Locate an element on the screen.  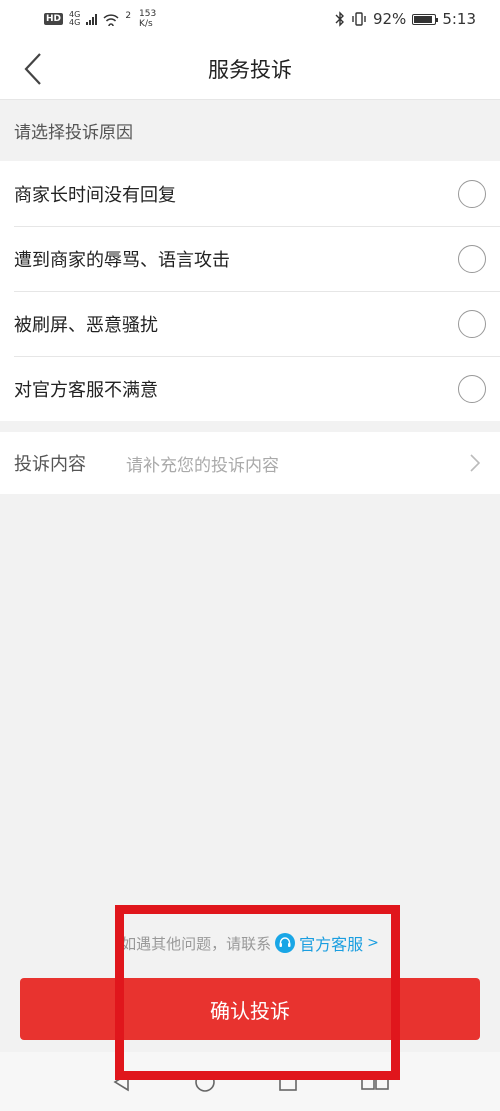
contact-line: 如遇其他问题，请联系 官方客服 > is located at coordinates (250, 943).